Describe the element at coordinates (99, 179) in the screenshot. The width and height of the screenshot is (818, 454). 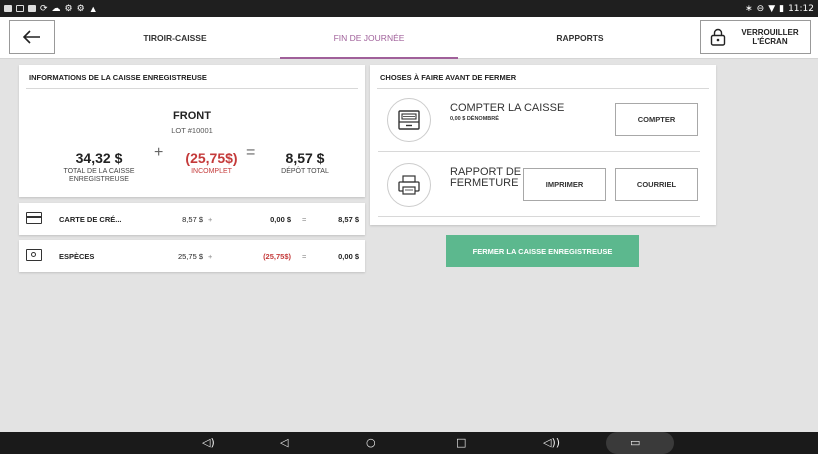
I see `register-total-label-2: ENREGISTREUSE` at that location.